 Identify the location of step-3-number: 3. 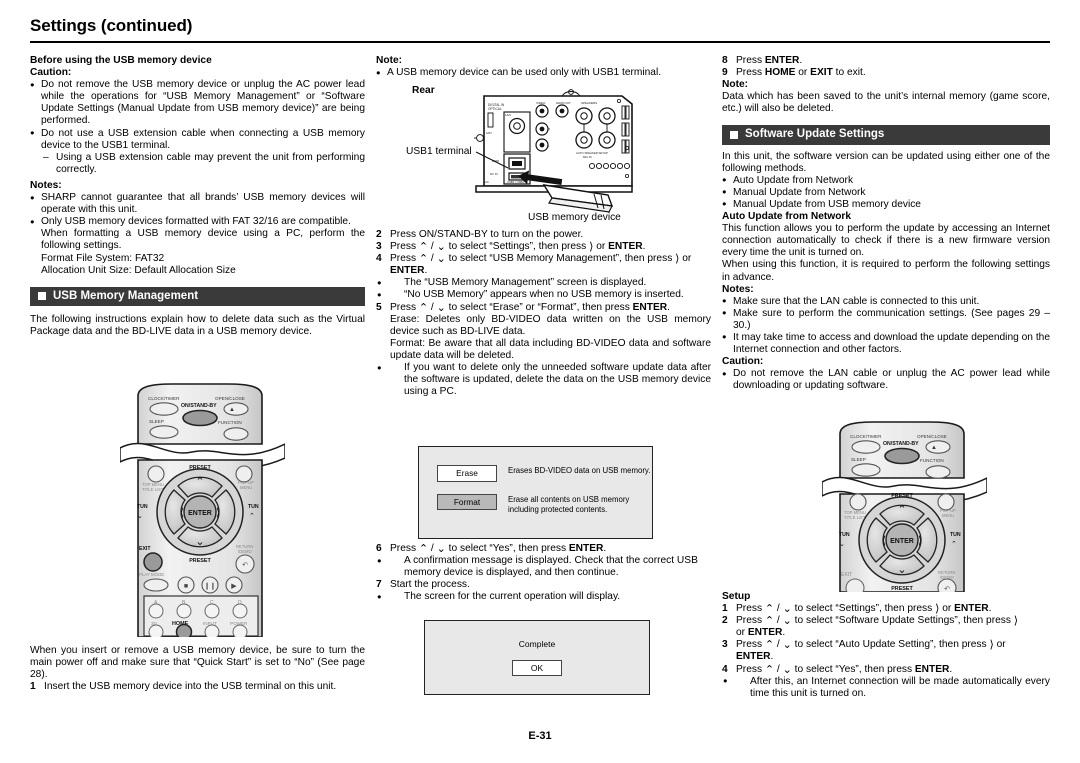
(379, 247).